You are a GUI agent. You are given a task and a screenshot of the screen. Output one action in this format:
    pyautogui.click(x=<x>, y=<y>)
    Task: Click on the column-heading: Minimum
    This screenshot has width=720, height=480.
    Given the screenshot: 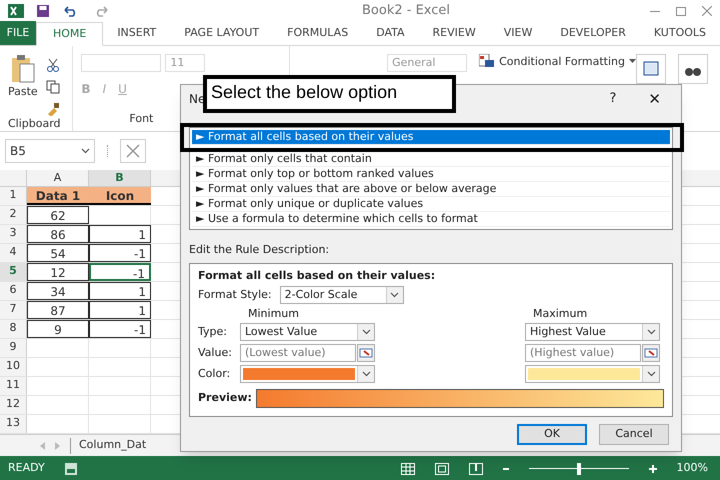 What is the action you would take?
    pyautogui.click(x=273, y=313)
    